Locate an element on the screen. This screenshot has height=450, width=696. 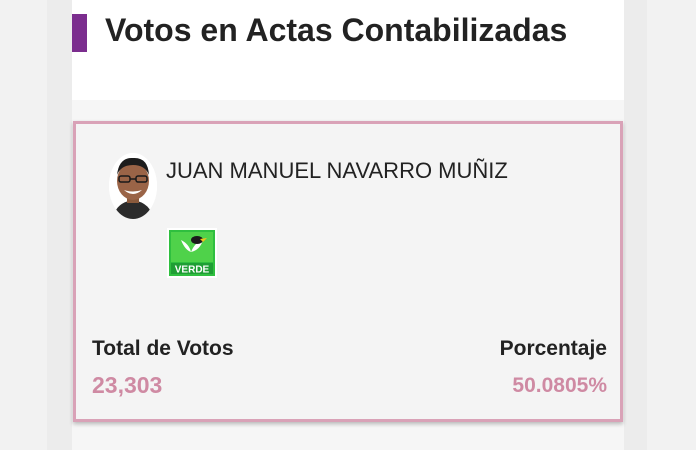
party-verde-logo: VERDE is located at coordinates (192, 253).